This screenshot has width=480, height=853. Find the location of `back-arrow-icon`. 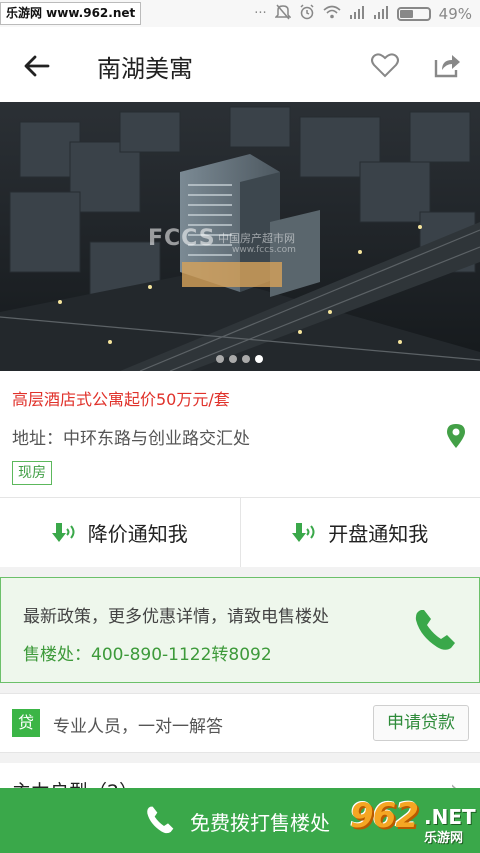

back-arrow-icon is located at coordinates (37, 66).